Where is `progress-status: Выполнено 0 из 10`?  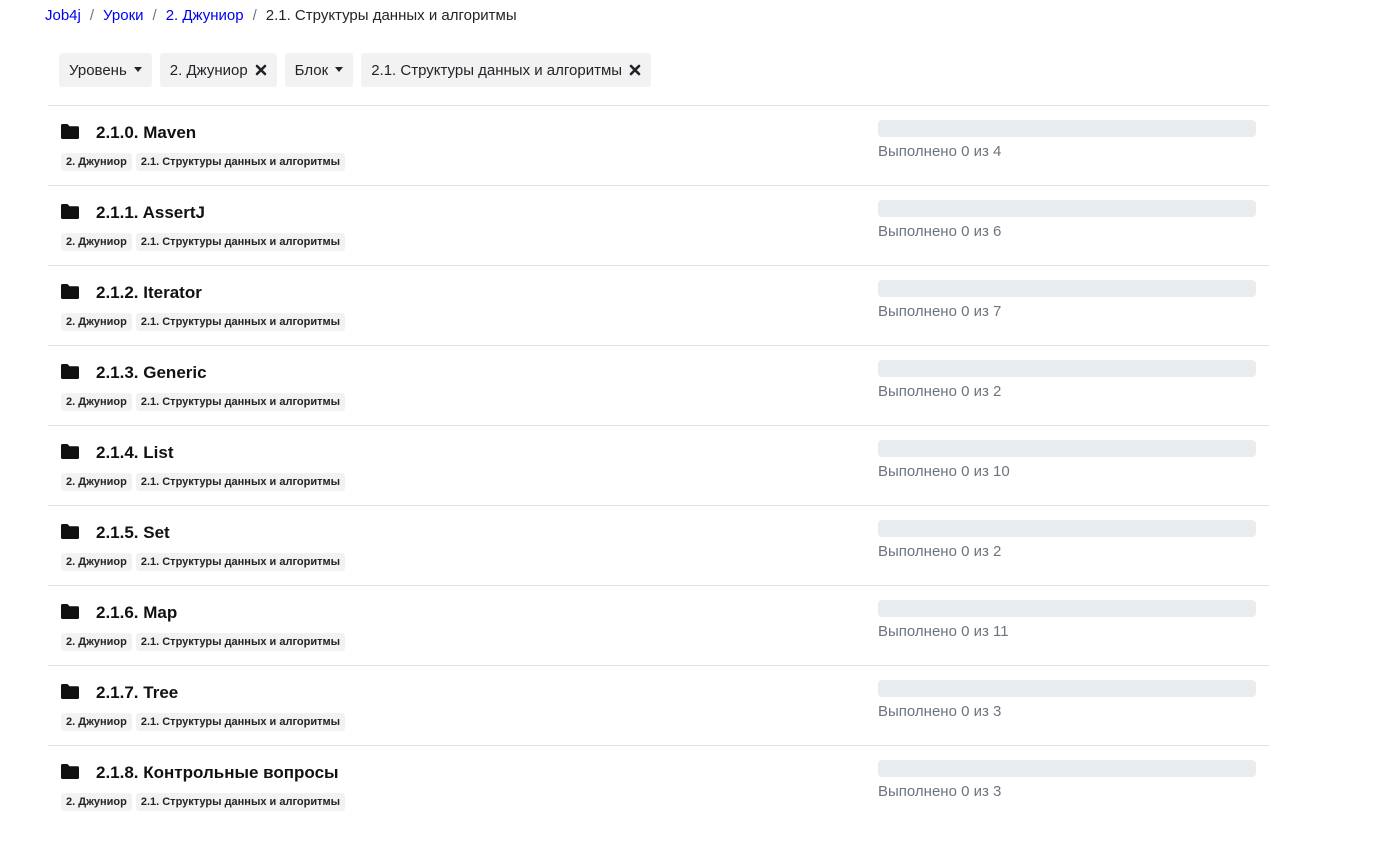 progress-status: Выполнено 0 из 10 is located at coordinates (944, 471).